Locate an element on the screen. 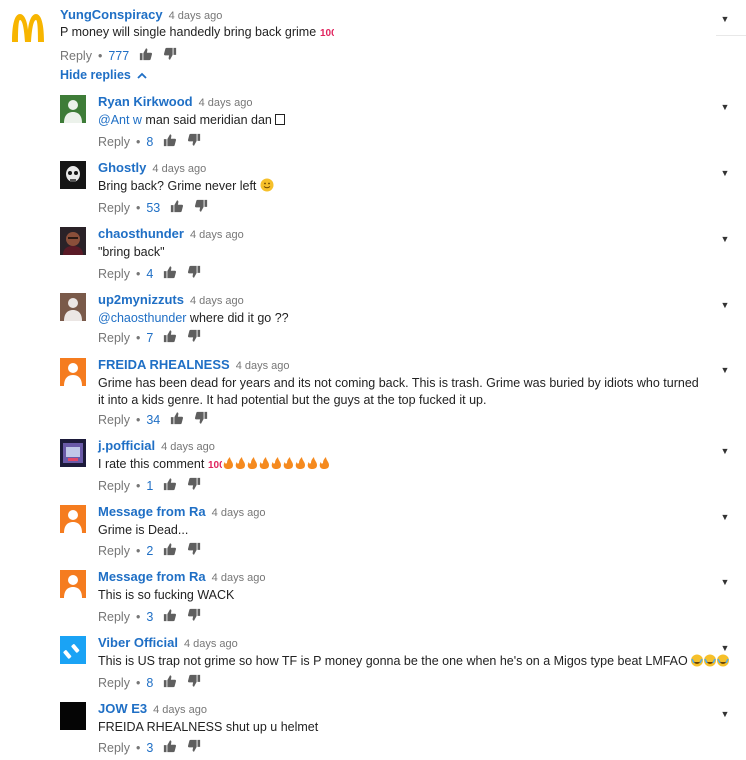  smiling-face-icon is located at coordinates (267, 187).